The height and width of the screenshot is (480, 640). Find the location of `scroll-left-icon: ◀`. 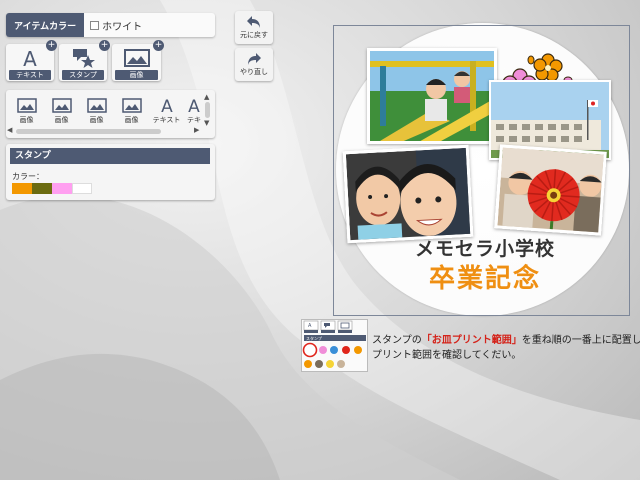

scroll-left-icon: ◀ is located at coordinates (9, 130).